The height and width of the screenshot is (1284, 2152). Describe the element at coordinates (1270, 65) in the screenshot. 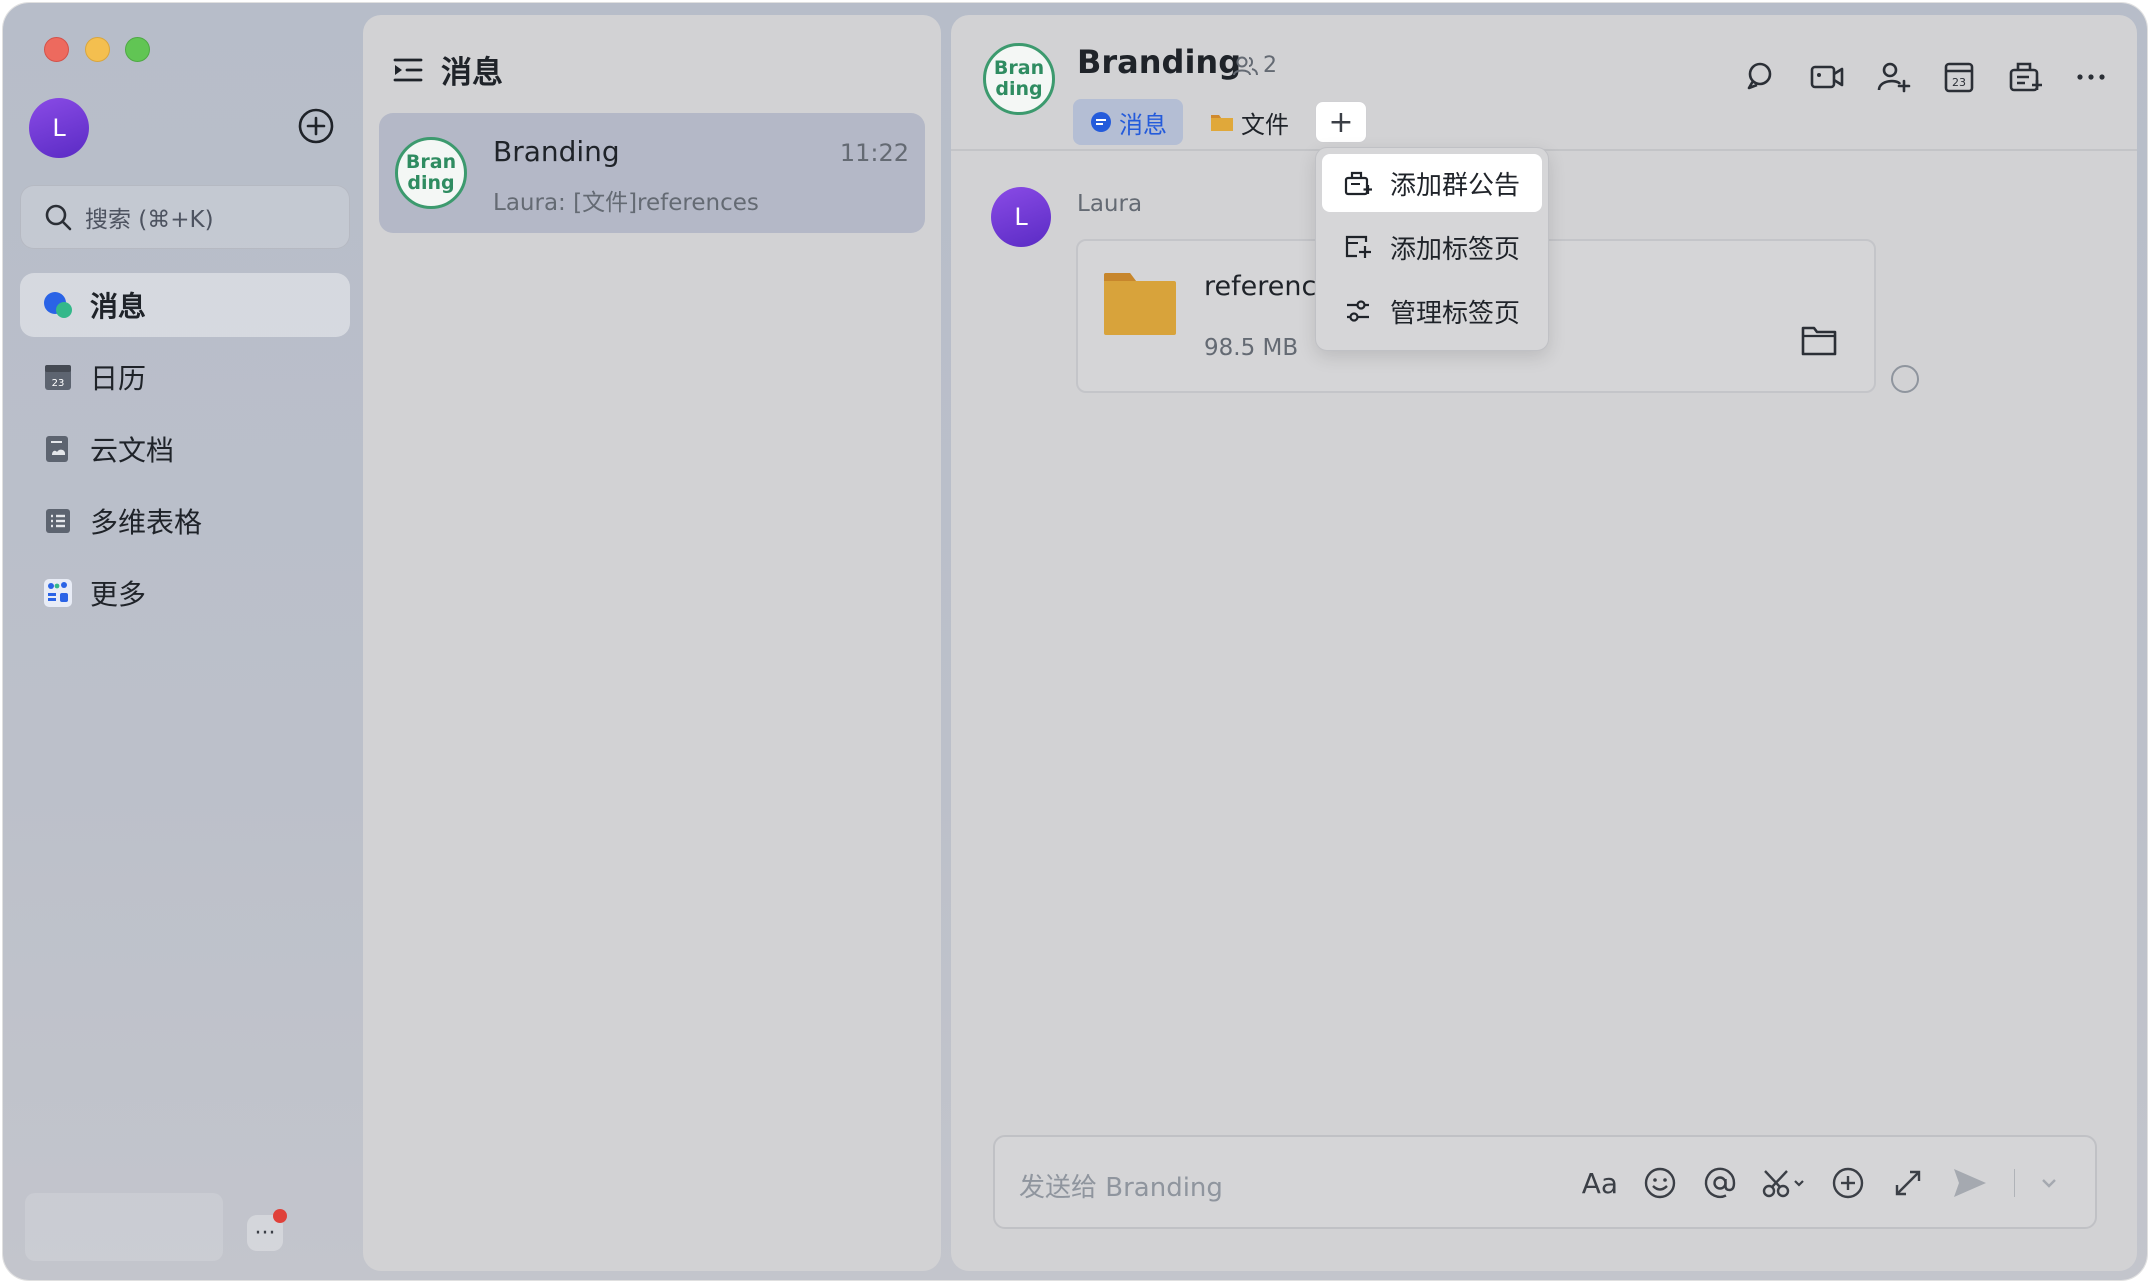

I see `member-count-value: 2` at that location.